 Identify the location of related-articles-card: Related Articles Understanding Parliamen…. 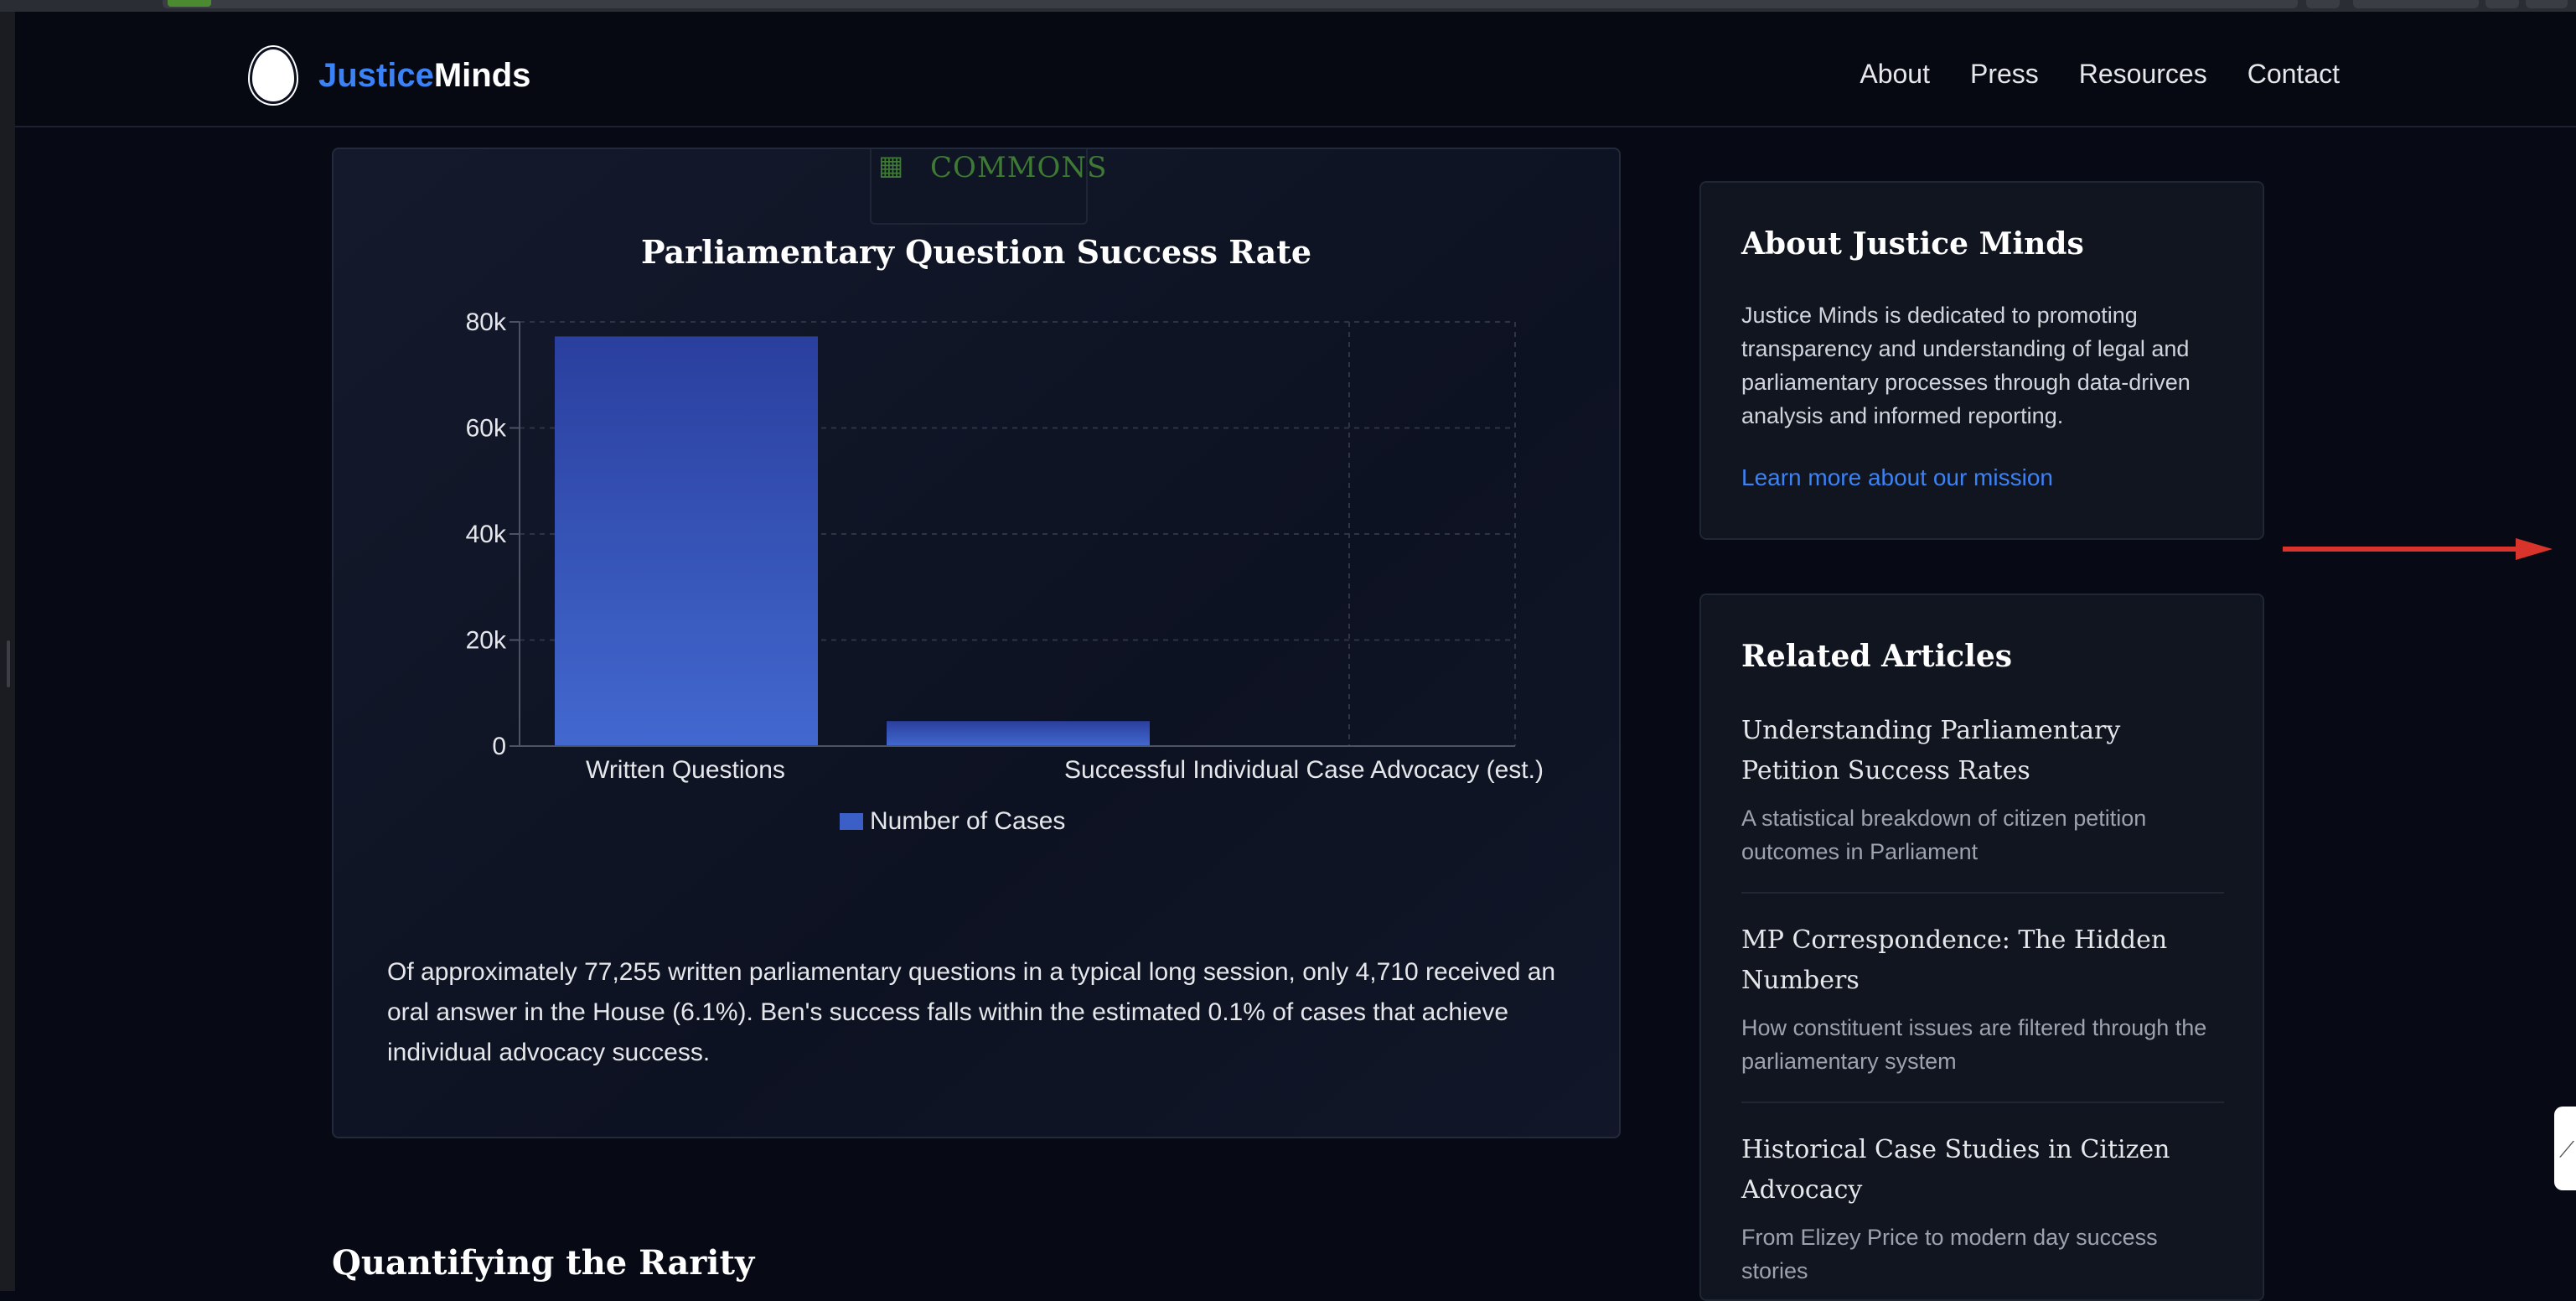
(1981, 947).